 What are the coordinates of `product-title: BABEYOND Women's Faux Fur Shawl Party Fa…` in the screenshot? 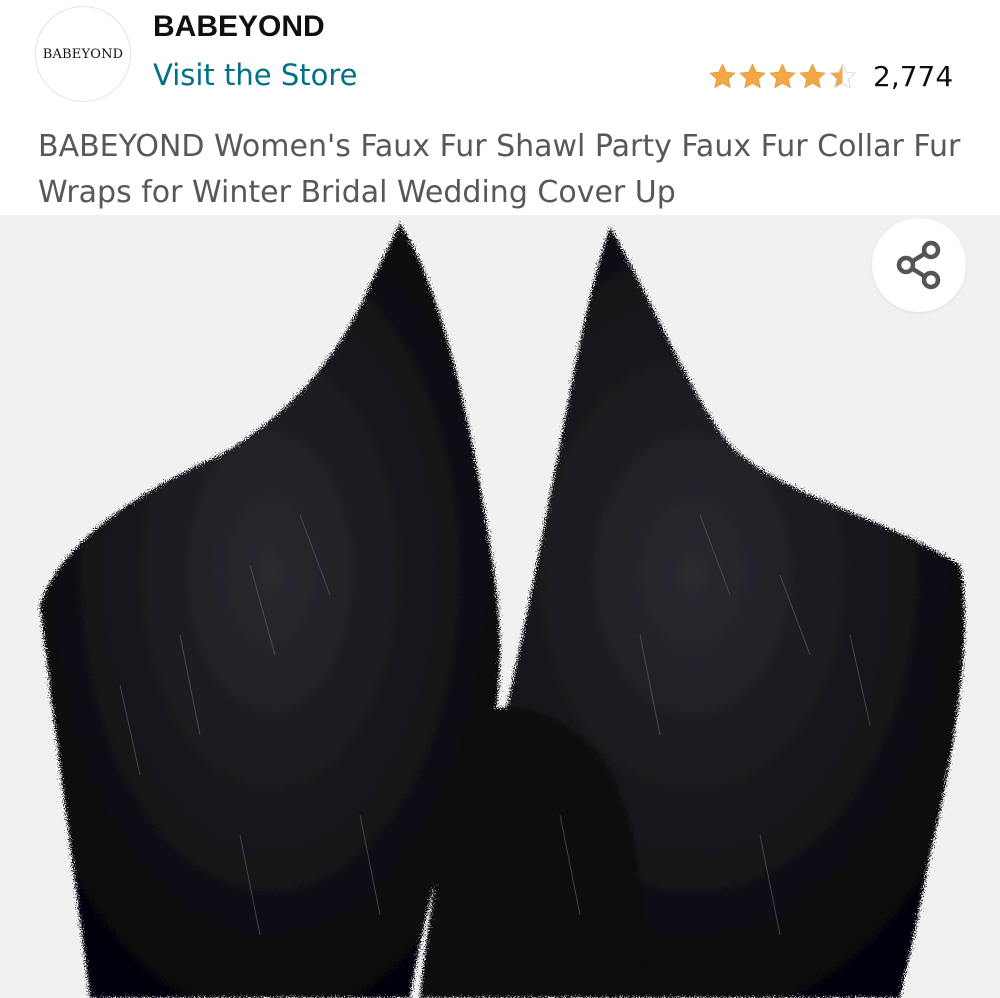 It's located at (499, 169).